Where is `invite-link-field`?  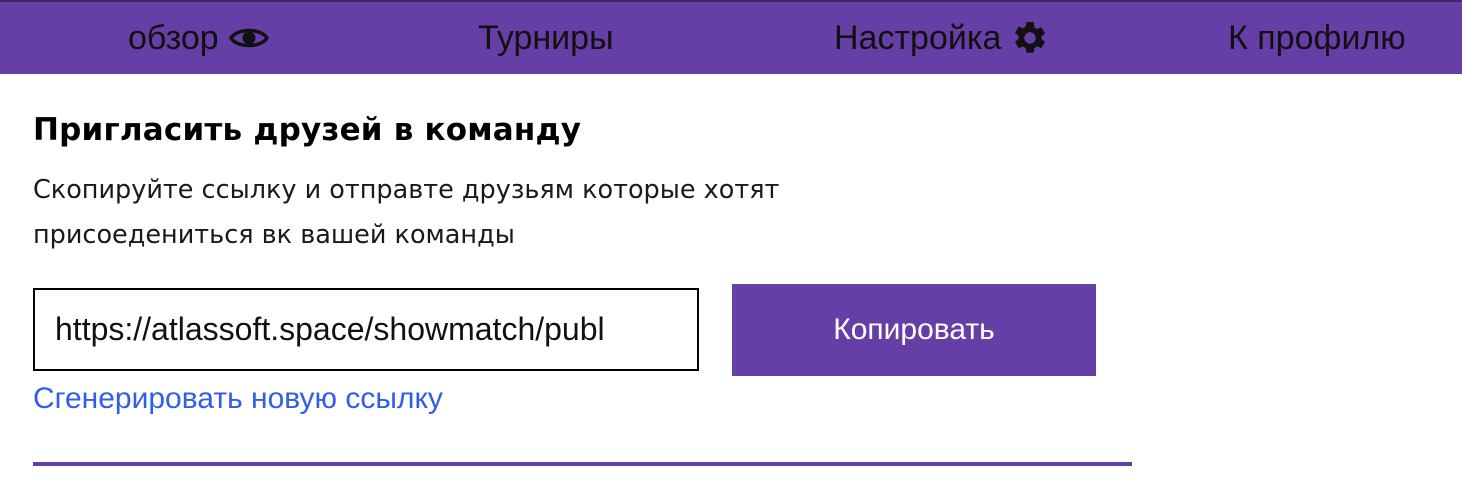 invite-link-field is located at coordinates (366, 329).